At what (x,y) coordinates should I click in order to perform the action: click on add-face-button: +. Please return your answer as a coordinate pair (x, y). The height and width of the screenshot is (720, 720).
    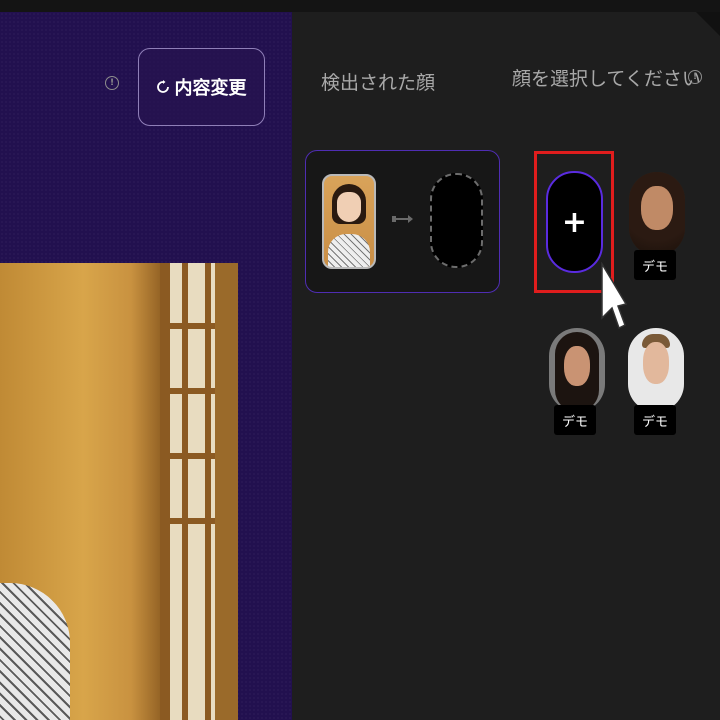
    Looking at the image, I should click on (574, 222).